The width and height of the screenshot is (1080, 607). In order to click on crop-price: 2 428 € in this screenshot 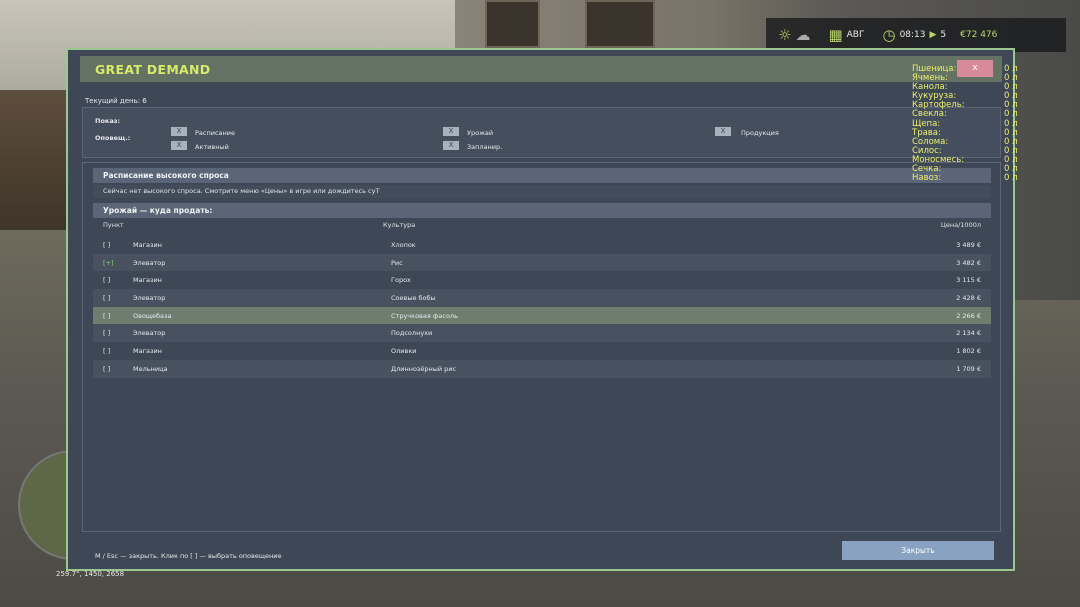, I will do `click(968, 298)`.